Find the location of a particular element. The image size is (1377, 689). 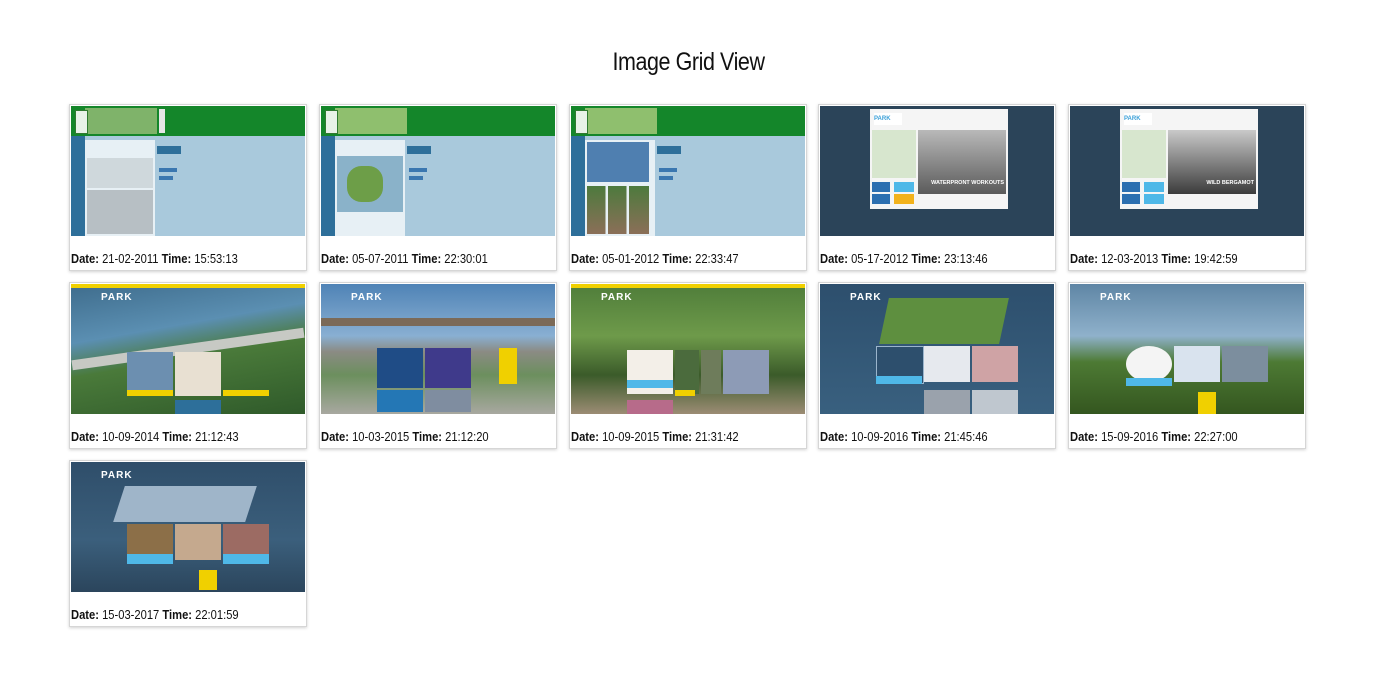

capture-date: 10-09-2015 is located at coordinates (631, 436).